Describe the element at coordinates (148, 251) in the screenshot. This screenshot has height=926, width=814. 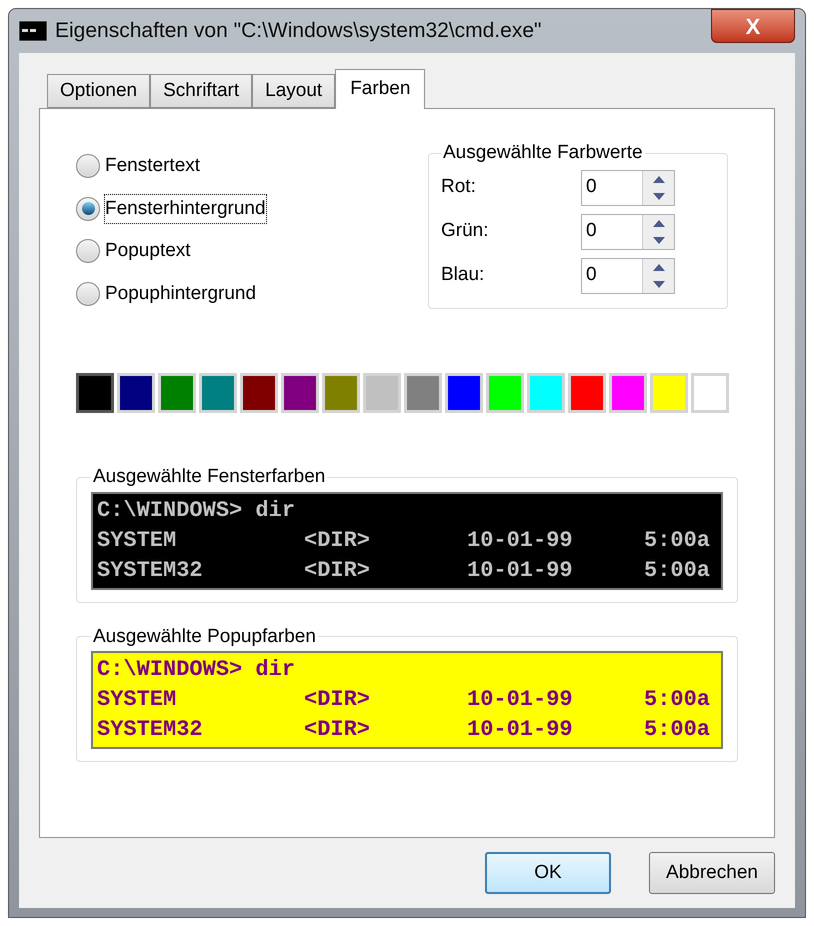
I see `radio-label: Popuptext` at that location.